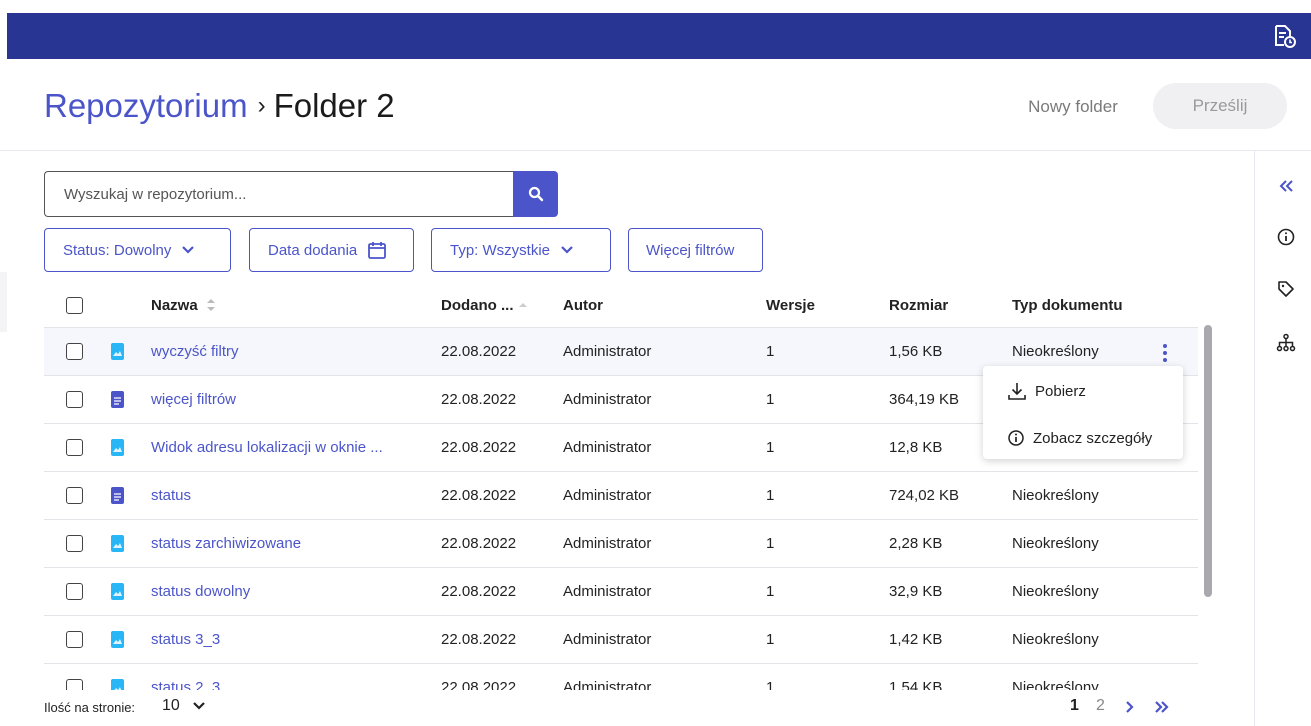  I want to click on status-filter-dropdown: Status: Dowolny, so click(137, 250).